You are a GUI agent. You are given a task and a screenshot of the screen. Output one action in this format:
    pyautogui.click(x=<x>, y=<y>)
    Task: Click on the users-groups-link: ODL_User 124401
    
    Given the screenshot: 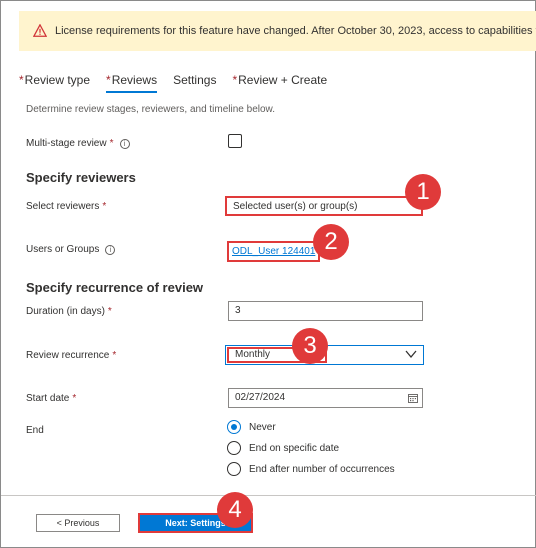 What is the action you would take?
    pyautogui.click(x=274, y=251)
    